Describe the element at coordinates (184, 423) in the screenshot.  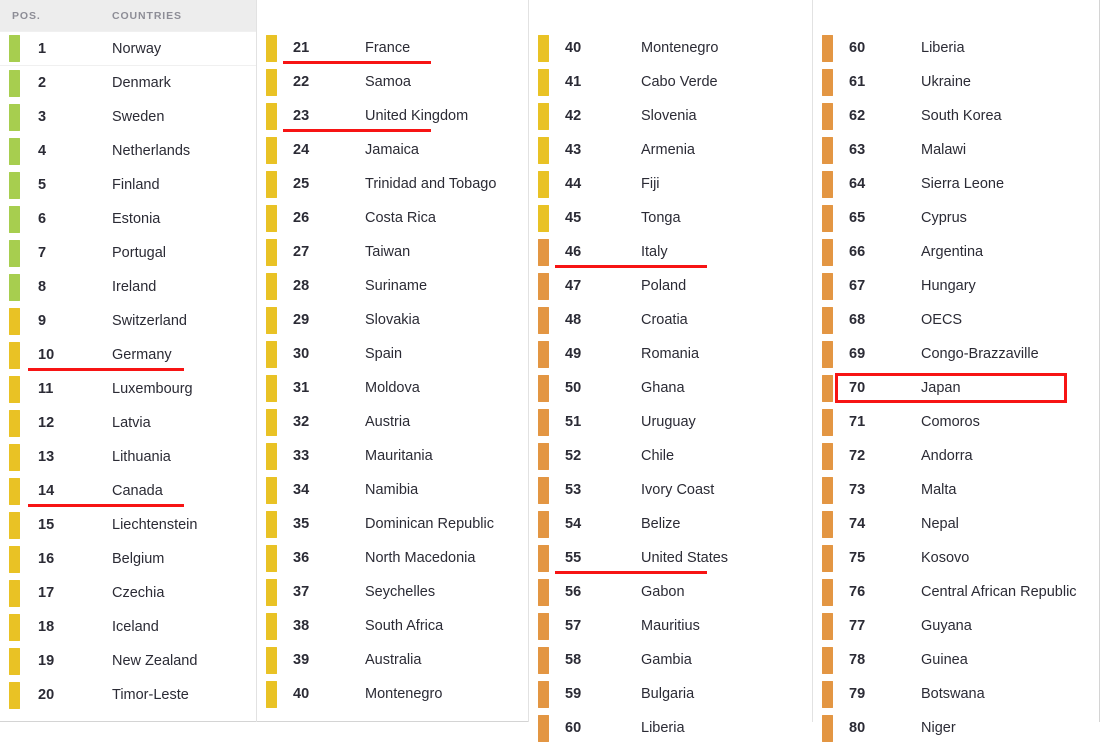
I see `country-name: Latvia` at that location.